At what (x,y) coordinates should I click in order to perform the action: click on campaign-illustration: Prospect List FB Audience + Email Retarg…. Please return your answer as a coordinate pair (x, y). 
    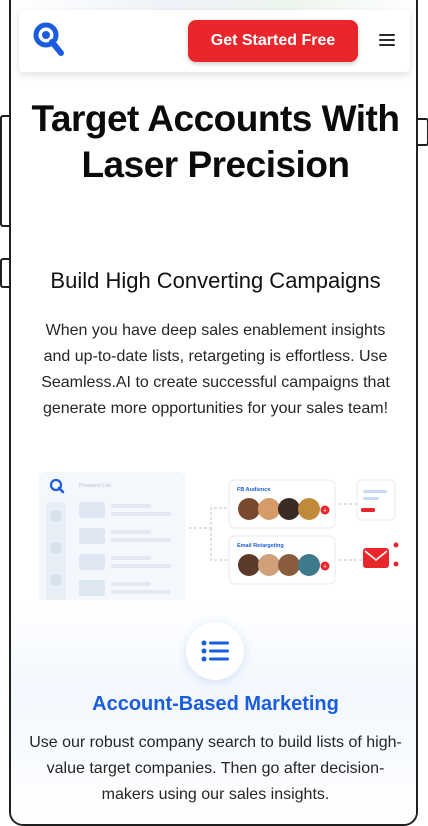
    Looking at the image, I should click on (219, 542).